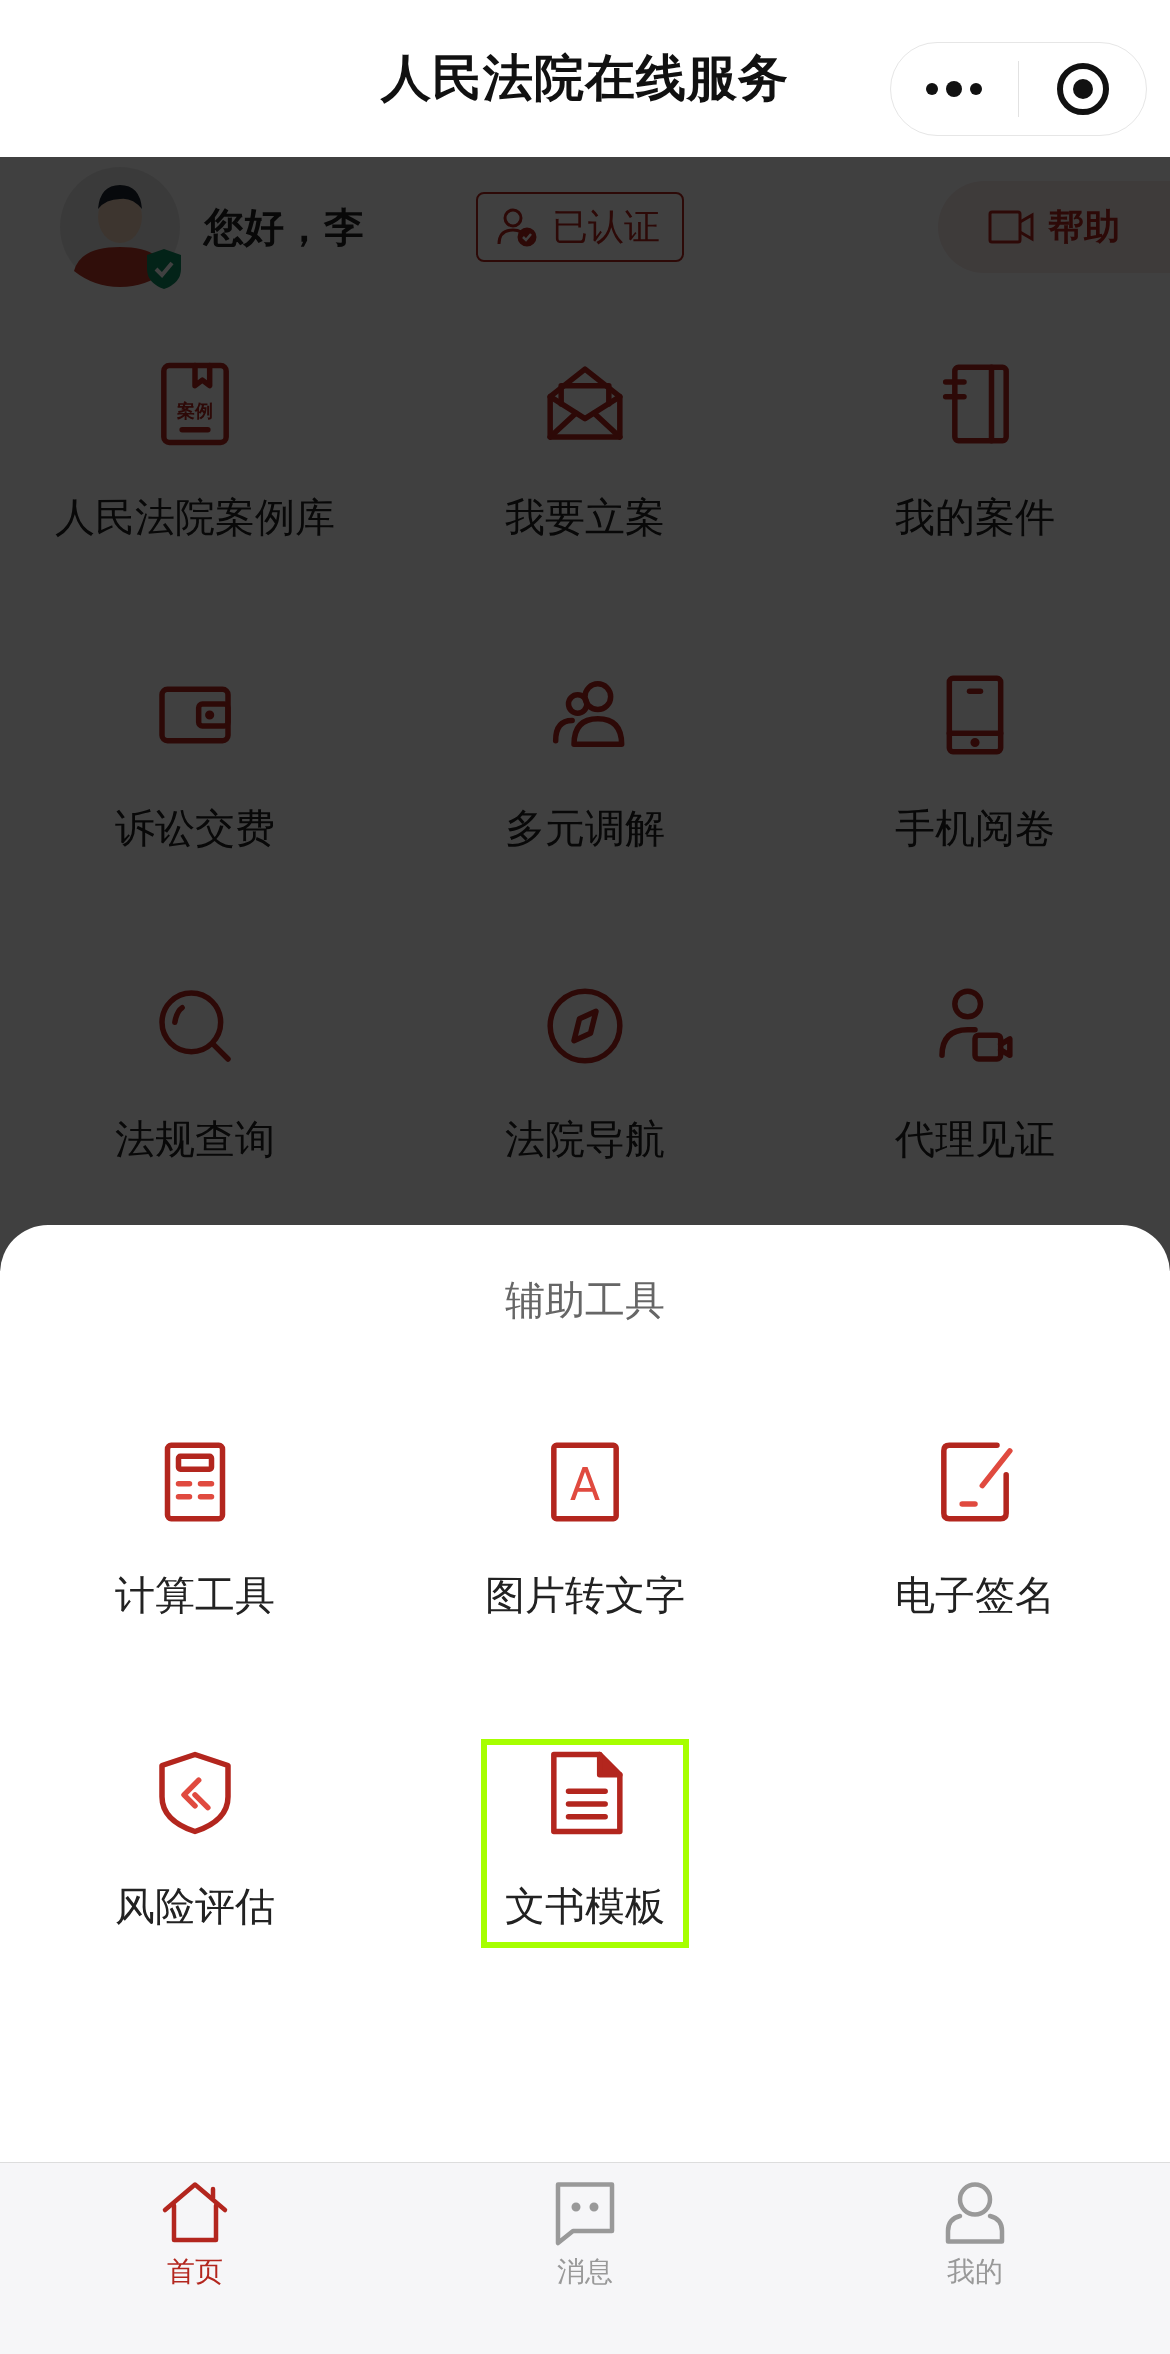 The width and height of the screenshot is (1170, 2354). I want to click on tool-item: 风险评估, so click(195, 1843).